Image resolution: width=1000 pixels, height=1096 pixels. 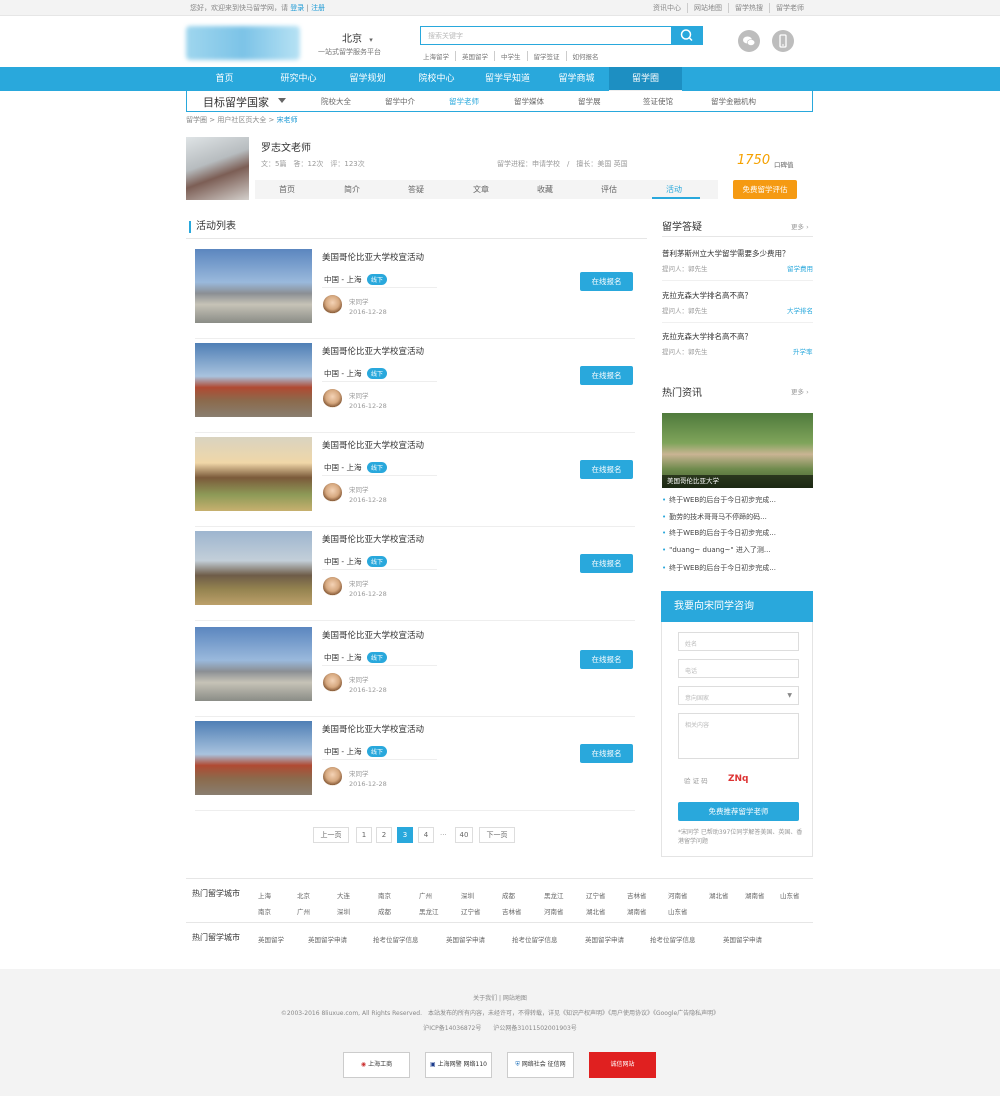 I want to click on tab-favorites: 收藏, so click(x=545, y=189).